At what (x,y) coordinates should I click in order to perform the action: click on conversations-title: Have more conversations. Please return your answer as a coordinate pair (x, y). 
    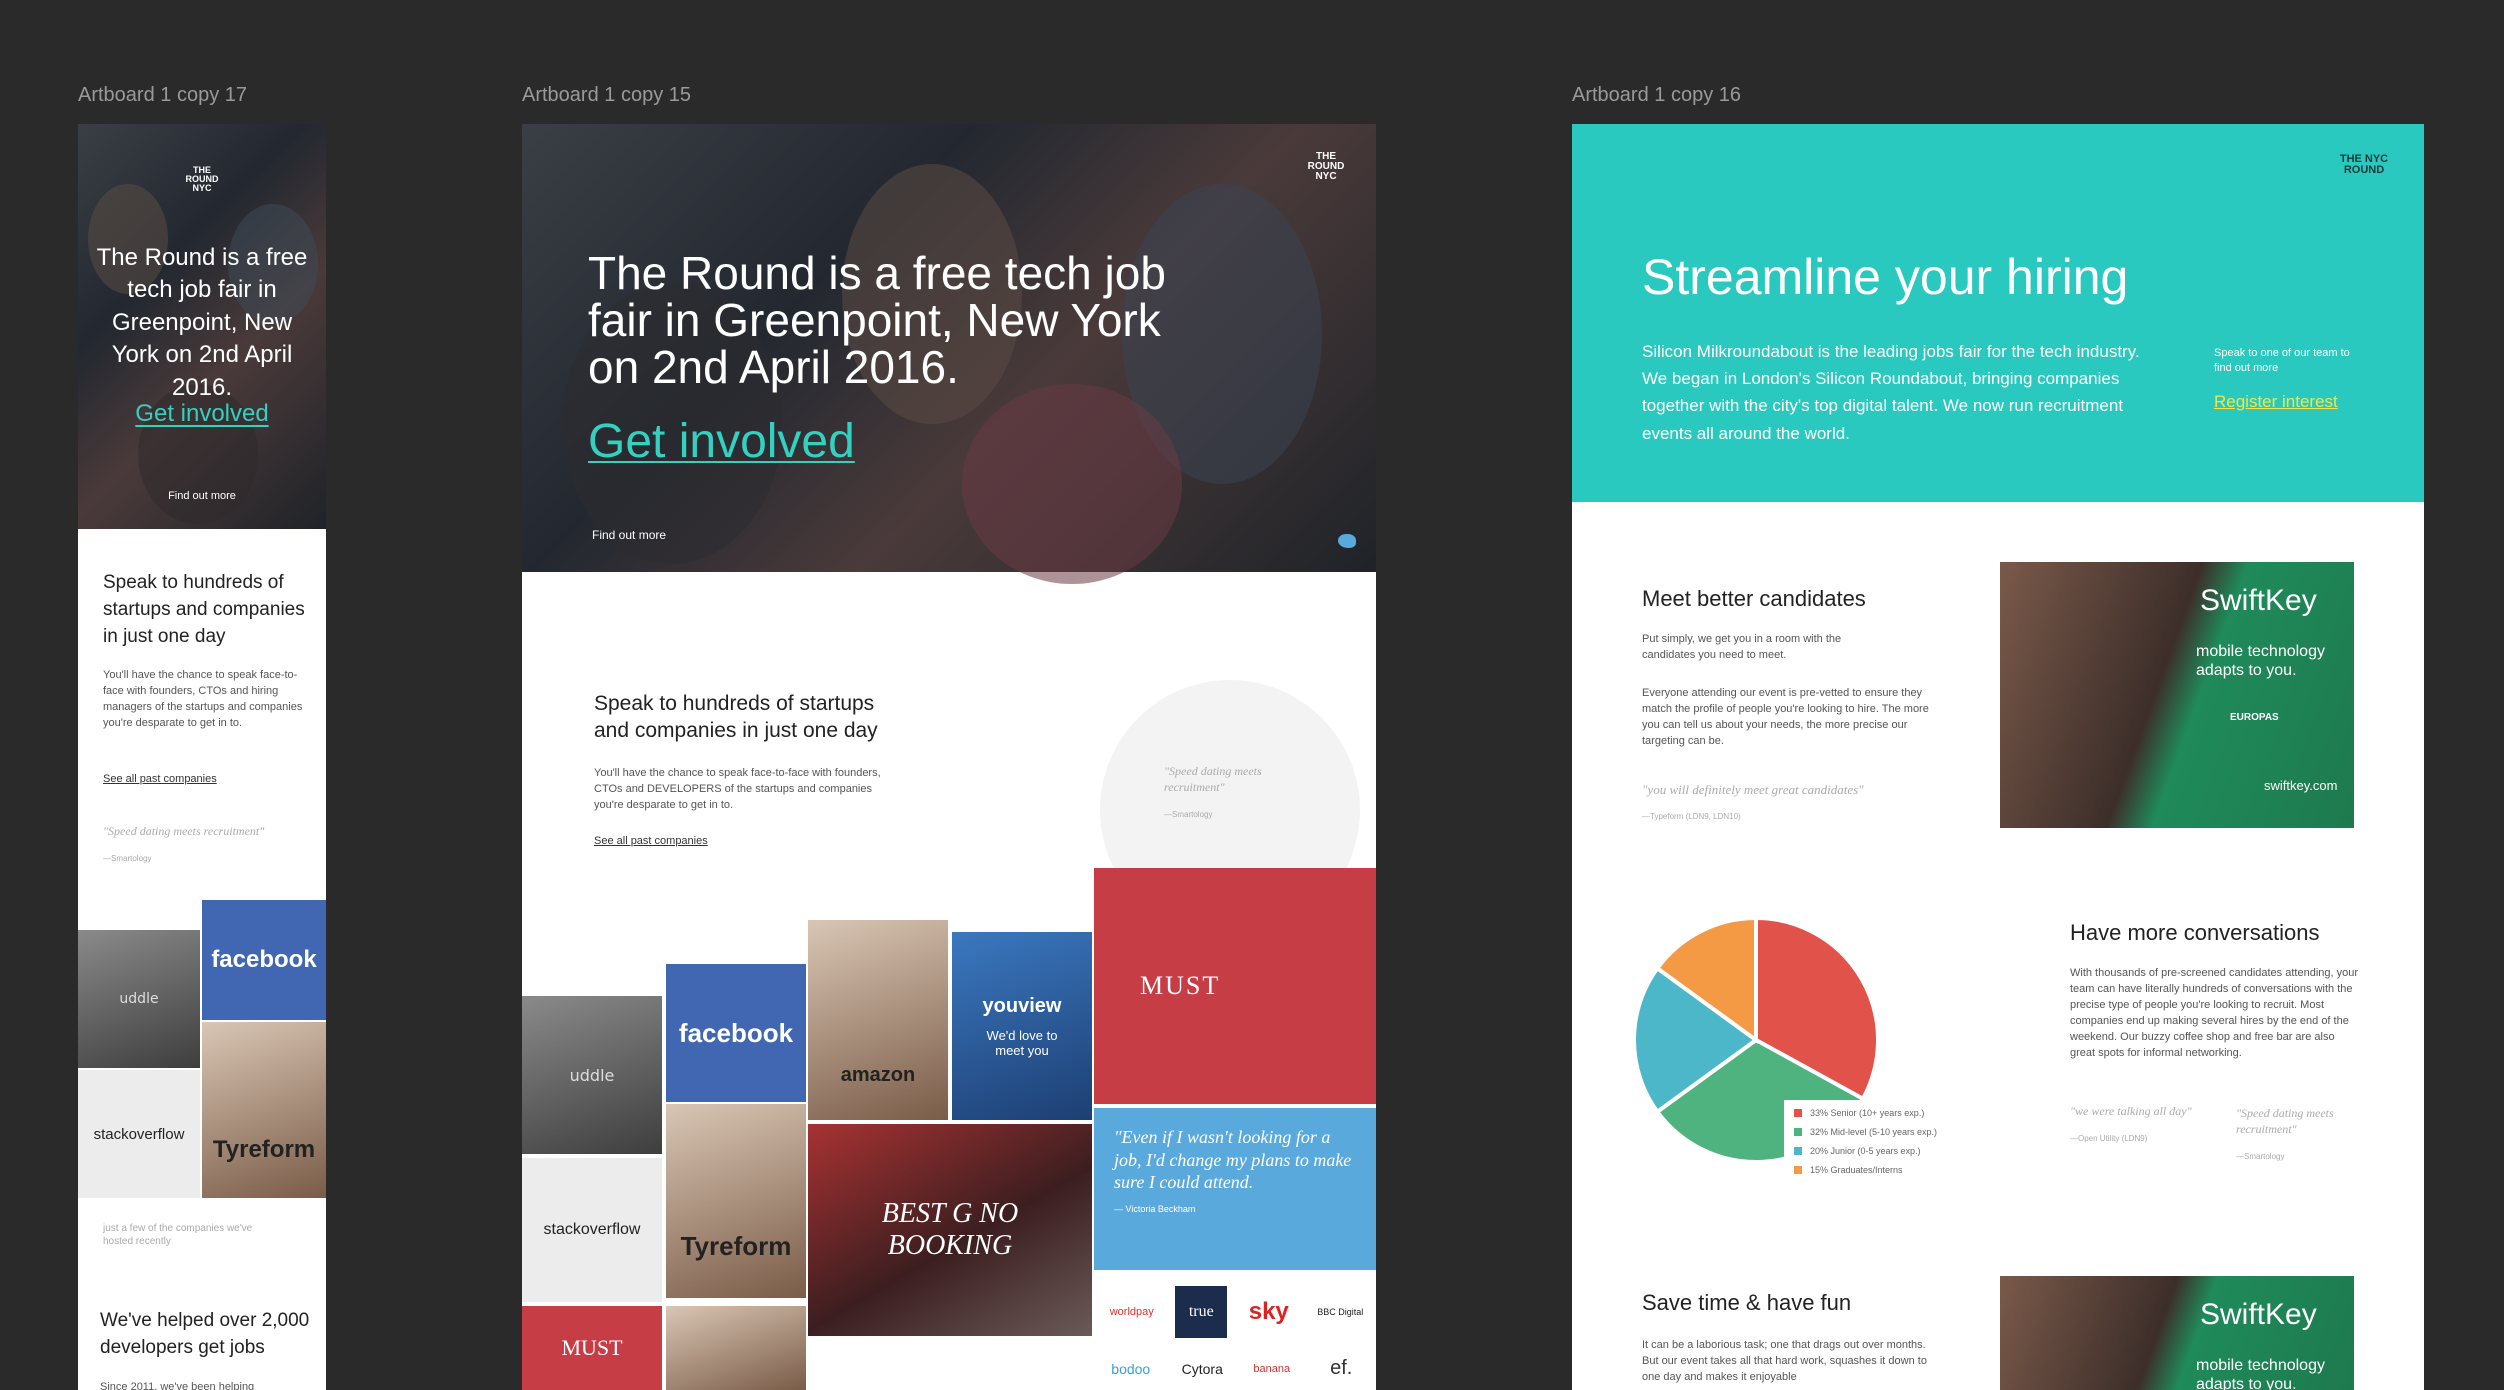
    Looking at the image, I should click on (2195, 932).